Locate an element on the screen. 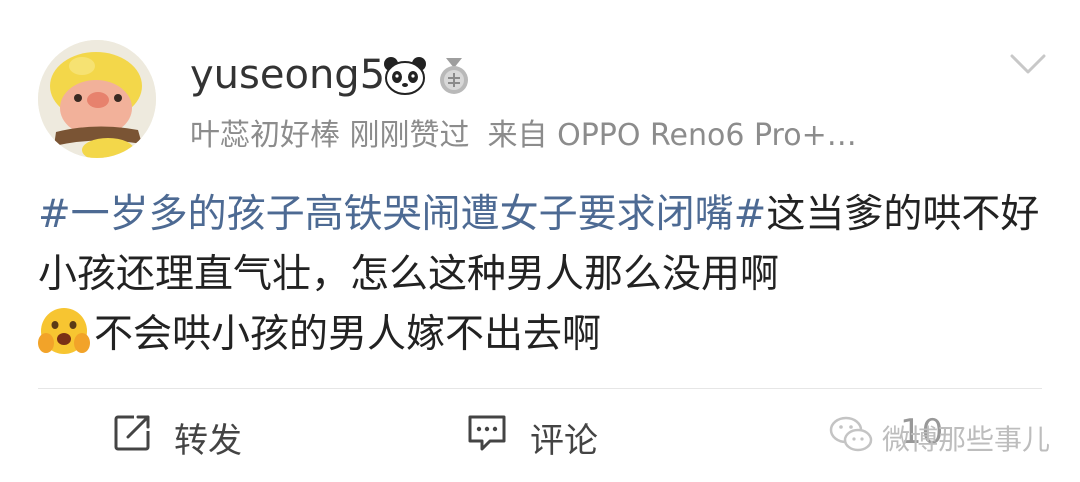 The image size is (1080, 482). liked-by-user: 叶蕊初好棒 is located at coordinates (265, 135).